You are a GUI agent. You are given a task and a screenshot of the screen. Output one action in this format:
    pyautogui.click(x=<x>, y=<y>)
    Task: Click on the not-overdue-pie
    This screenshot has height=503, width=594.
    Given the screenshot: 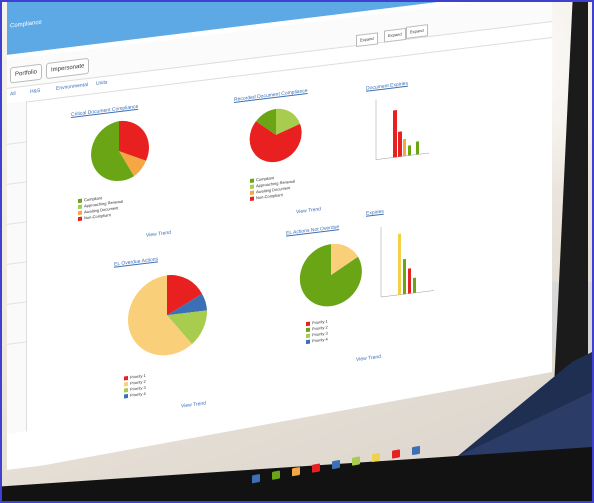 What is the action you would take?
    pyautogui.click(x=330, y=275)
    